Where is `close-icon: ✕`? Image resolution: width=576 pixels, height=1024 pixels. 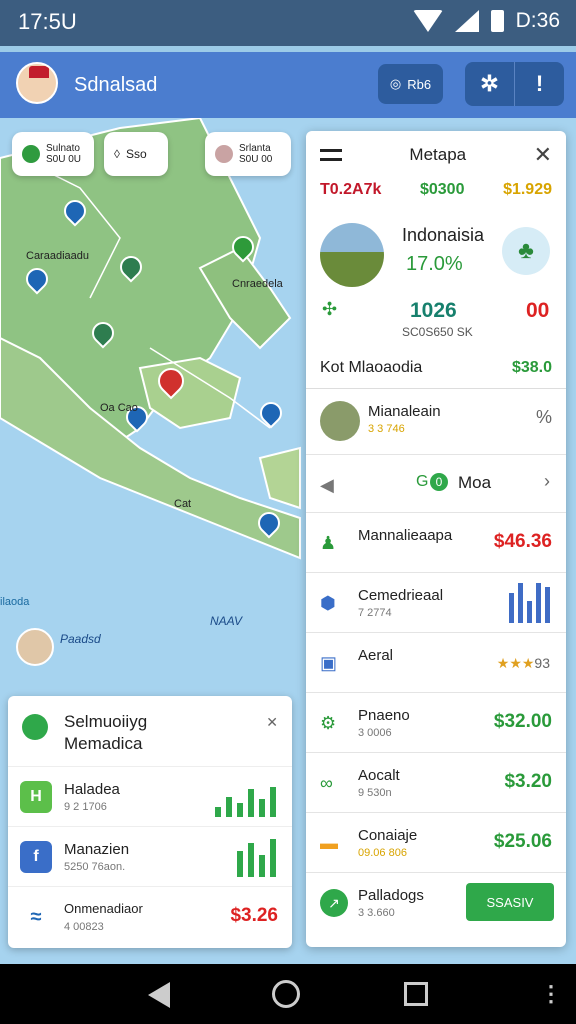
close-icon: ✕ is located at coordinates (543, 155).